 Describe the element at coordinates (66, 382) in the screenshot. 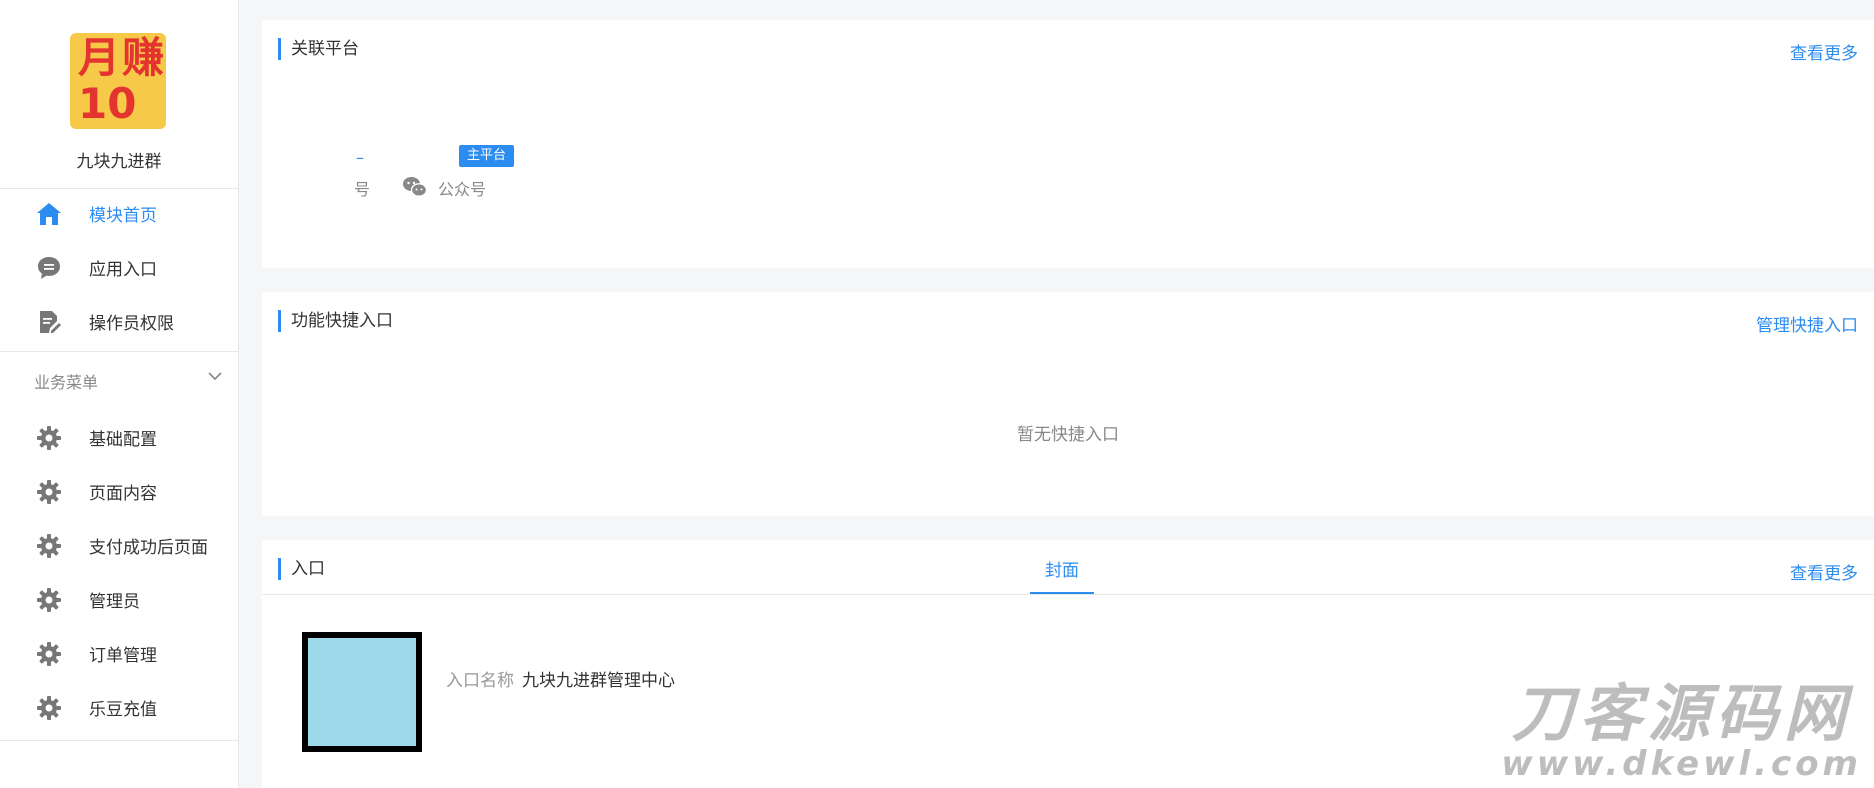

I see `business-menu-title: 业务菜单` at that location.